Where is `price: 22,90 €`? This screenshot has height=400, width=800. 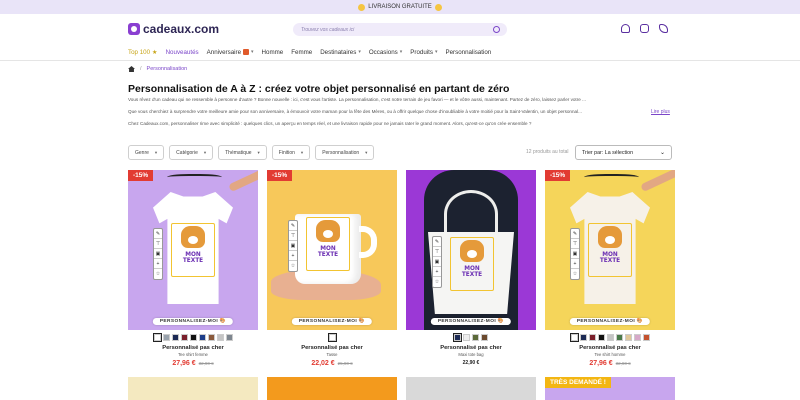
price: 22,90 € is located at coordinates (471, 363).